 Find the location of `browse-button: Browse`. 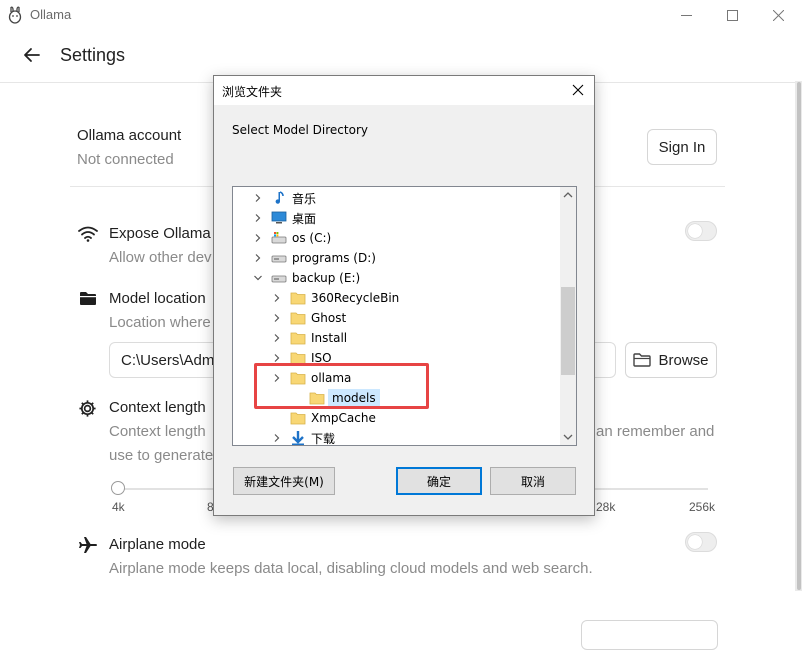

browse-button: Browse is located at coordinates (671, 360).